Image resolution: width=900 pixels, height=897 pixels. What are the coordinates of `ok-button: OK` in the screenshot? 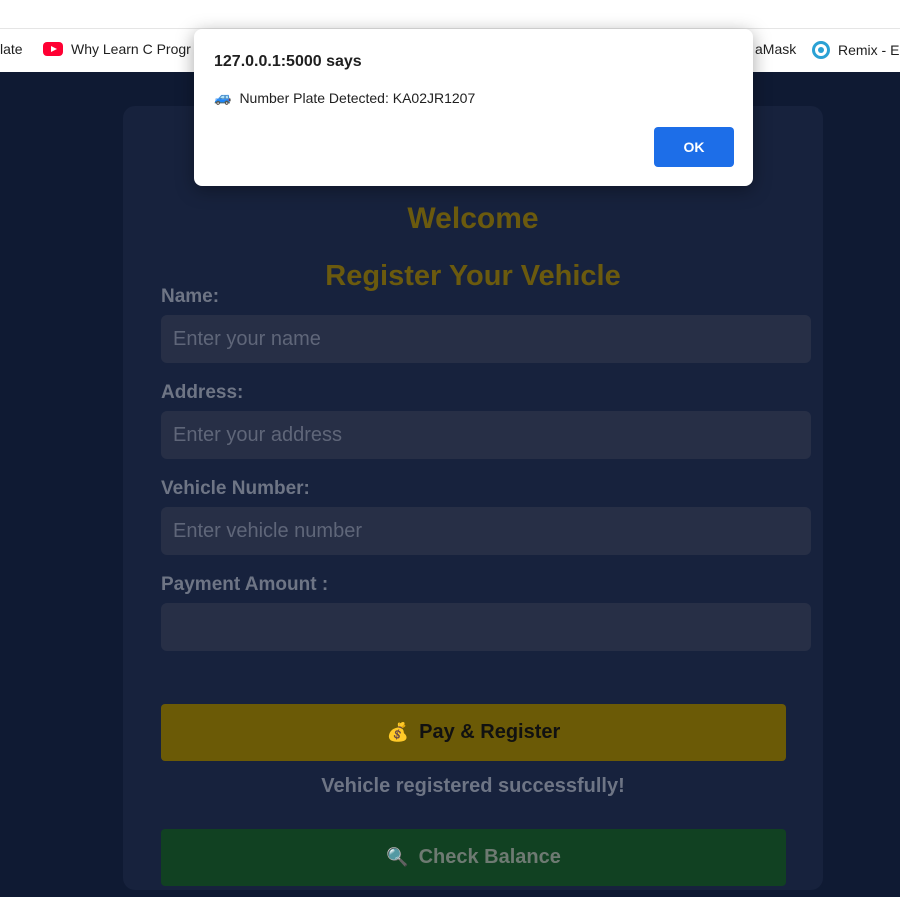 It's located at (694, 147).